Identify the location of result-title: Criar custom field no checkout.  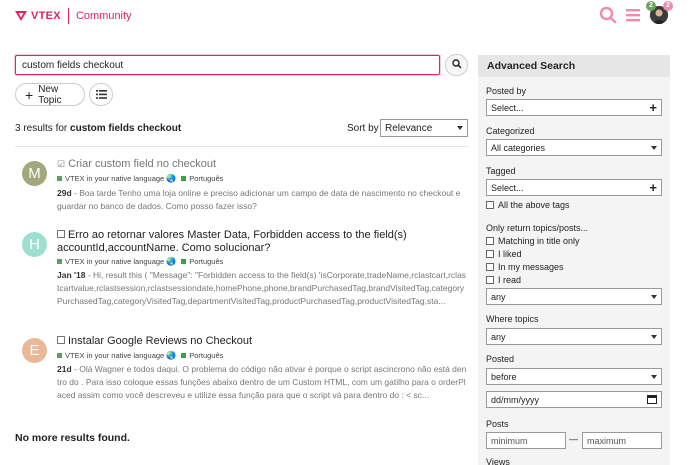
(142, 164).